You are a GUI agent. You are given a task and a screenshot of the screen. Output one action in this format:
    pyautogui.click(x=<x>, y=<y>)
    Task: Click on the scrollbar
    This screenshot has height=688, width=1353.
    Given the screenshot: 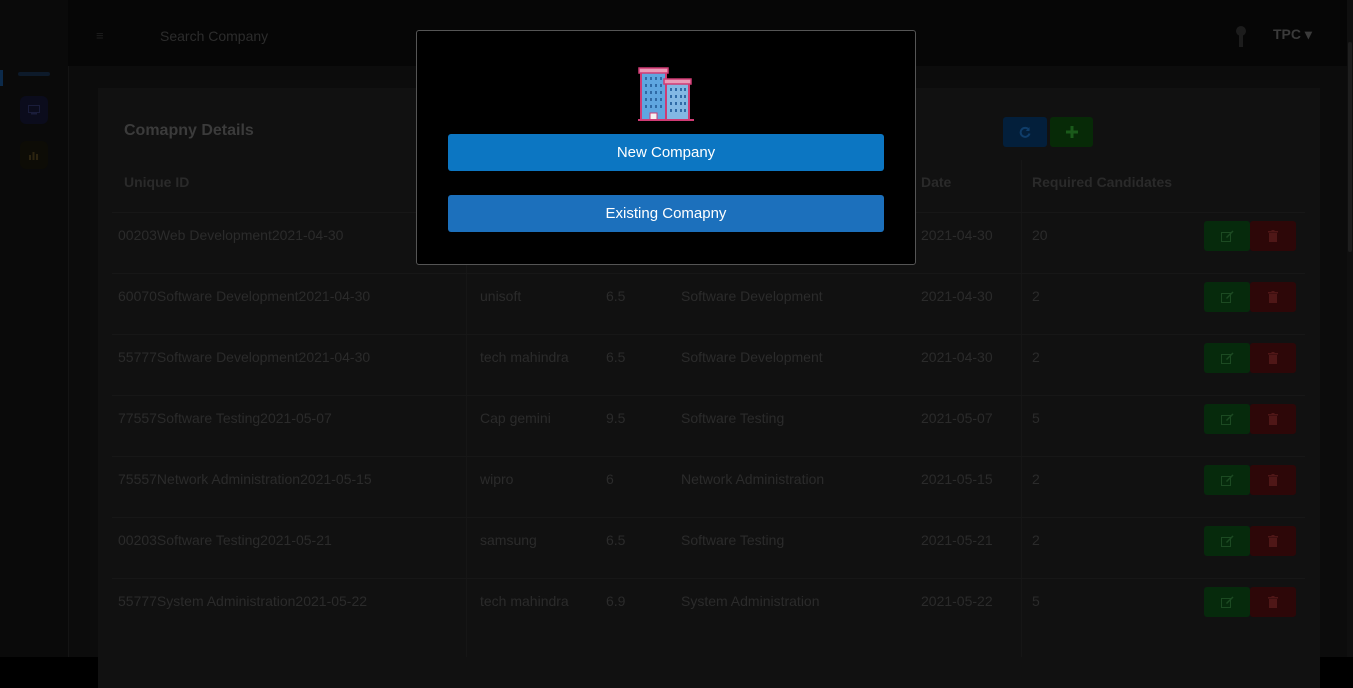 What is the action you would take?
    pyautogui.click(x=1350, y=328)
    